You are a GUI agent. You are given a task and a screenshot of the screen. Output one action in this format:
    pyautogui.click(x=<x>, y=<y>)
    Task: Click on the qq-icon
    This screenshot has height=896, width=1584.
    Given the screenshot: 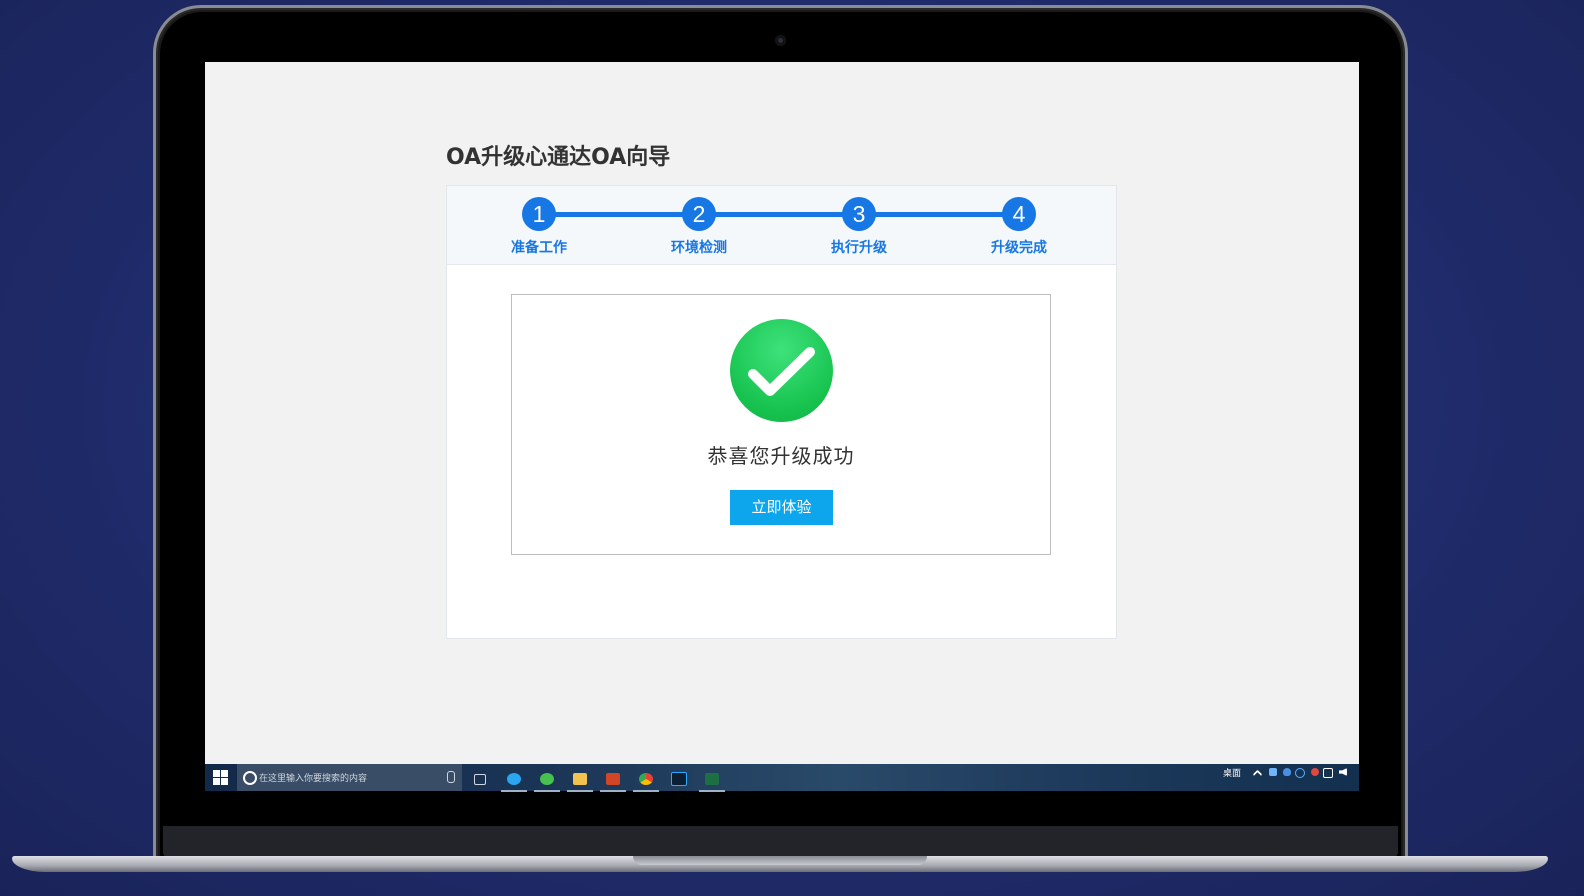 What is the action you would take?
    pyautogui.click(x=1315, y=772)
    